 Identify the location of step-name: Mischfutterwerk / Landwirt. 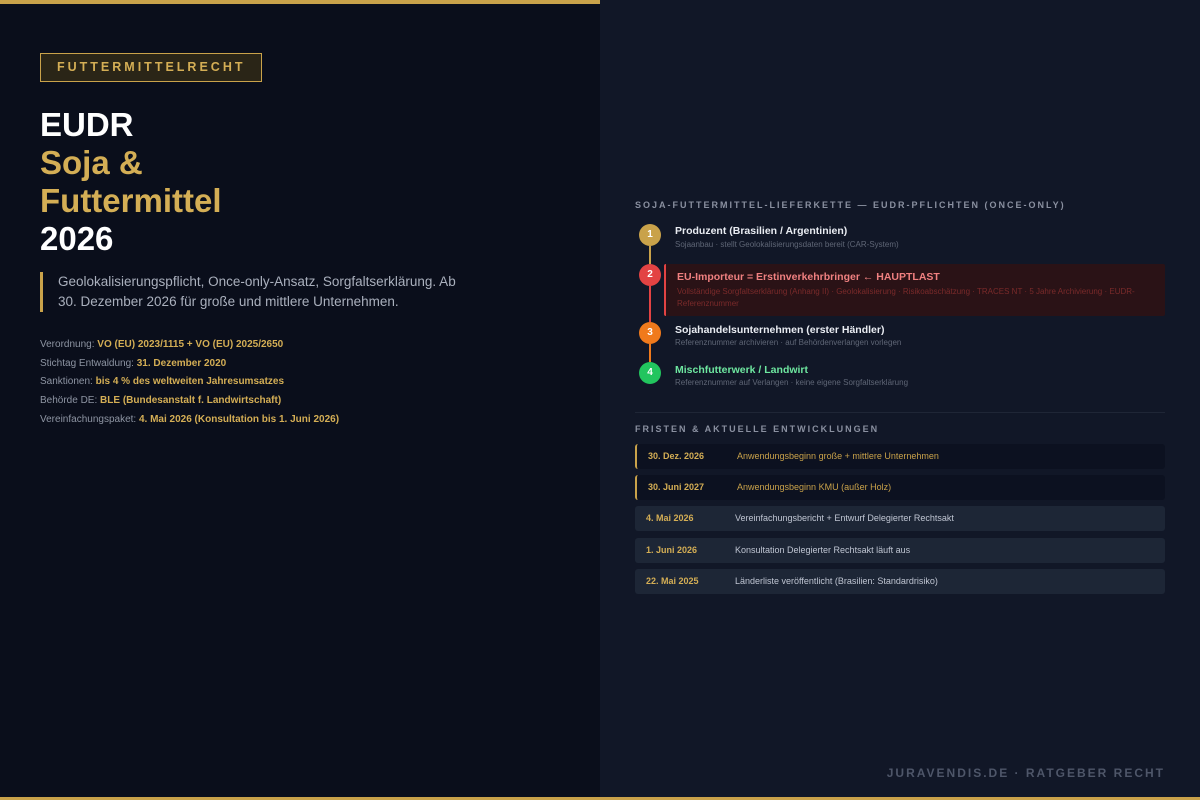
(742, 370).